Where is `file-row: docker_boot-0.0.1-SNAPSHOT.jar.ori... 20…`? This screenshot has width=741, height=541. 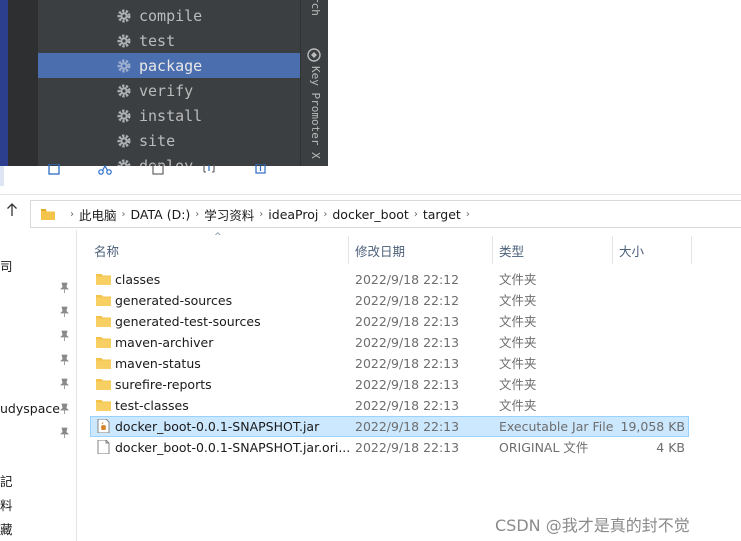
file-row: docker_boot-0.0.1-SNAPSHOT.jar.ori... 20… is located at coordinates (389, 447).